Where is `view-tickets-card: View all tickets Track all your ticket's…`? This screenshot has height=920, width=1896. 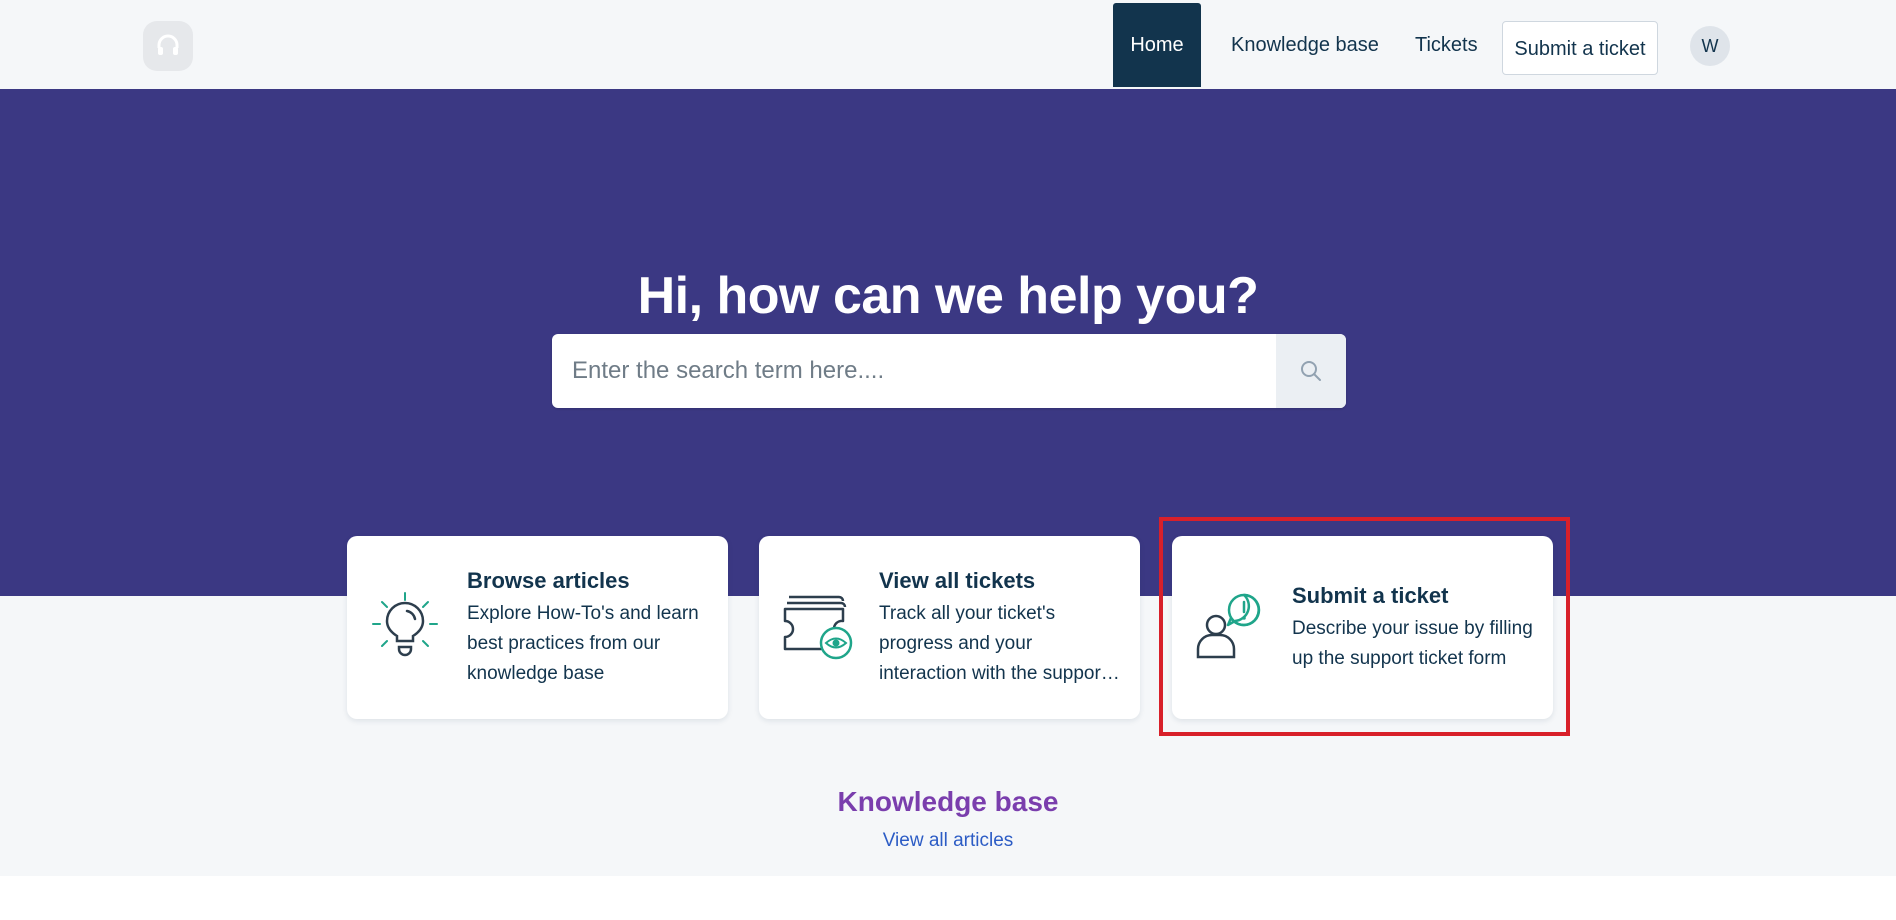 view-tickets-card: View all tickets Track all your ticket's… is located at coordinates (949, 627).